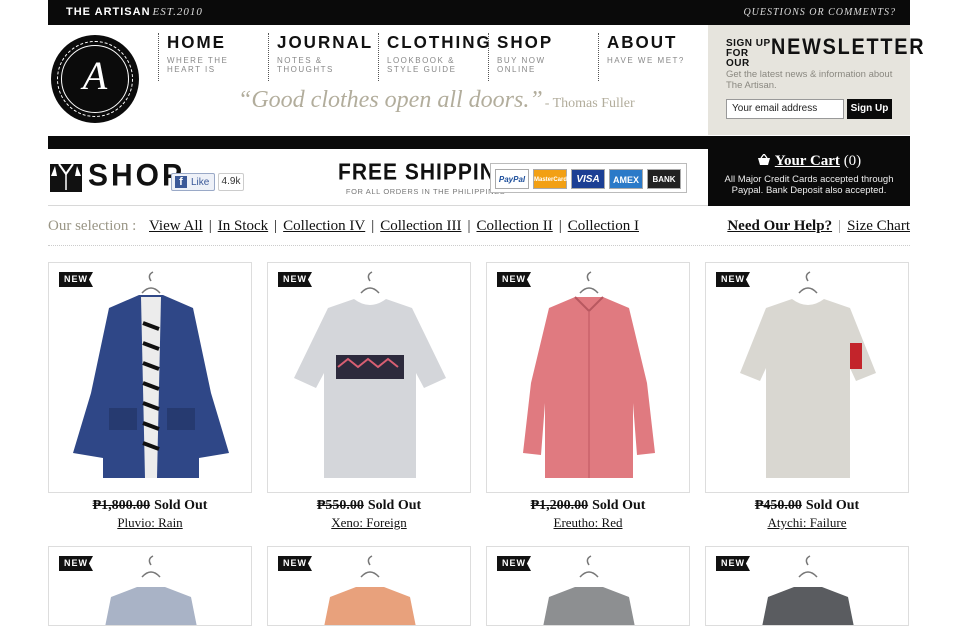 This screenshot has height=626, width=960. Describe the element at coordinates (559, 505) in the screenshot. I see `old-price: ₱1,200.00` at that location.